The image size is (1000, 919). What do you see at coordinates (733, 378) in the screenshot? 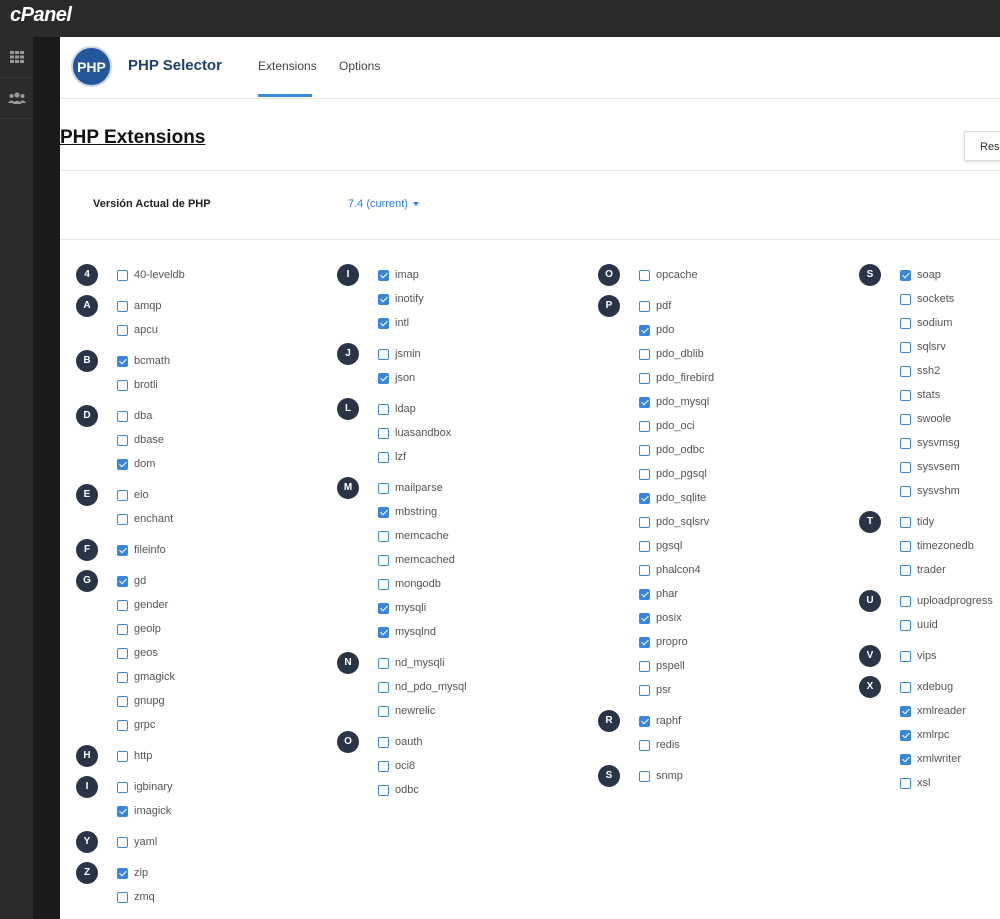
I see `extension-pdo_firebird: pdo_firebird` at bounding box center [733, 378].